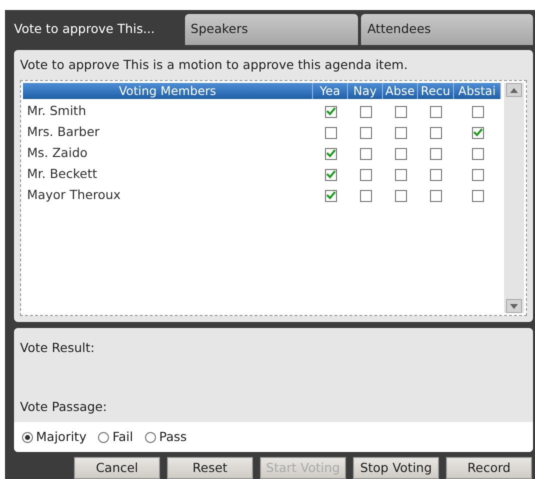 The width and height of the screenshot is (535, 479). Describe the element at coordinates (57, 111) in the screenshot. I see `member-name: Mr. Smith` at that location.